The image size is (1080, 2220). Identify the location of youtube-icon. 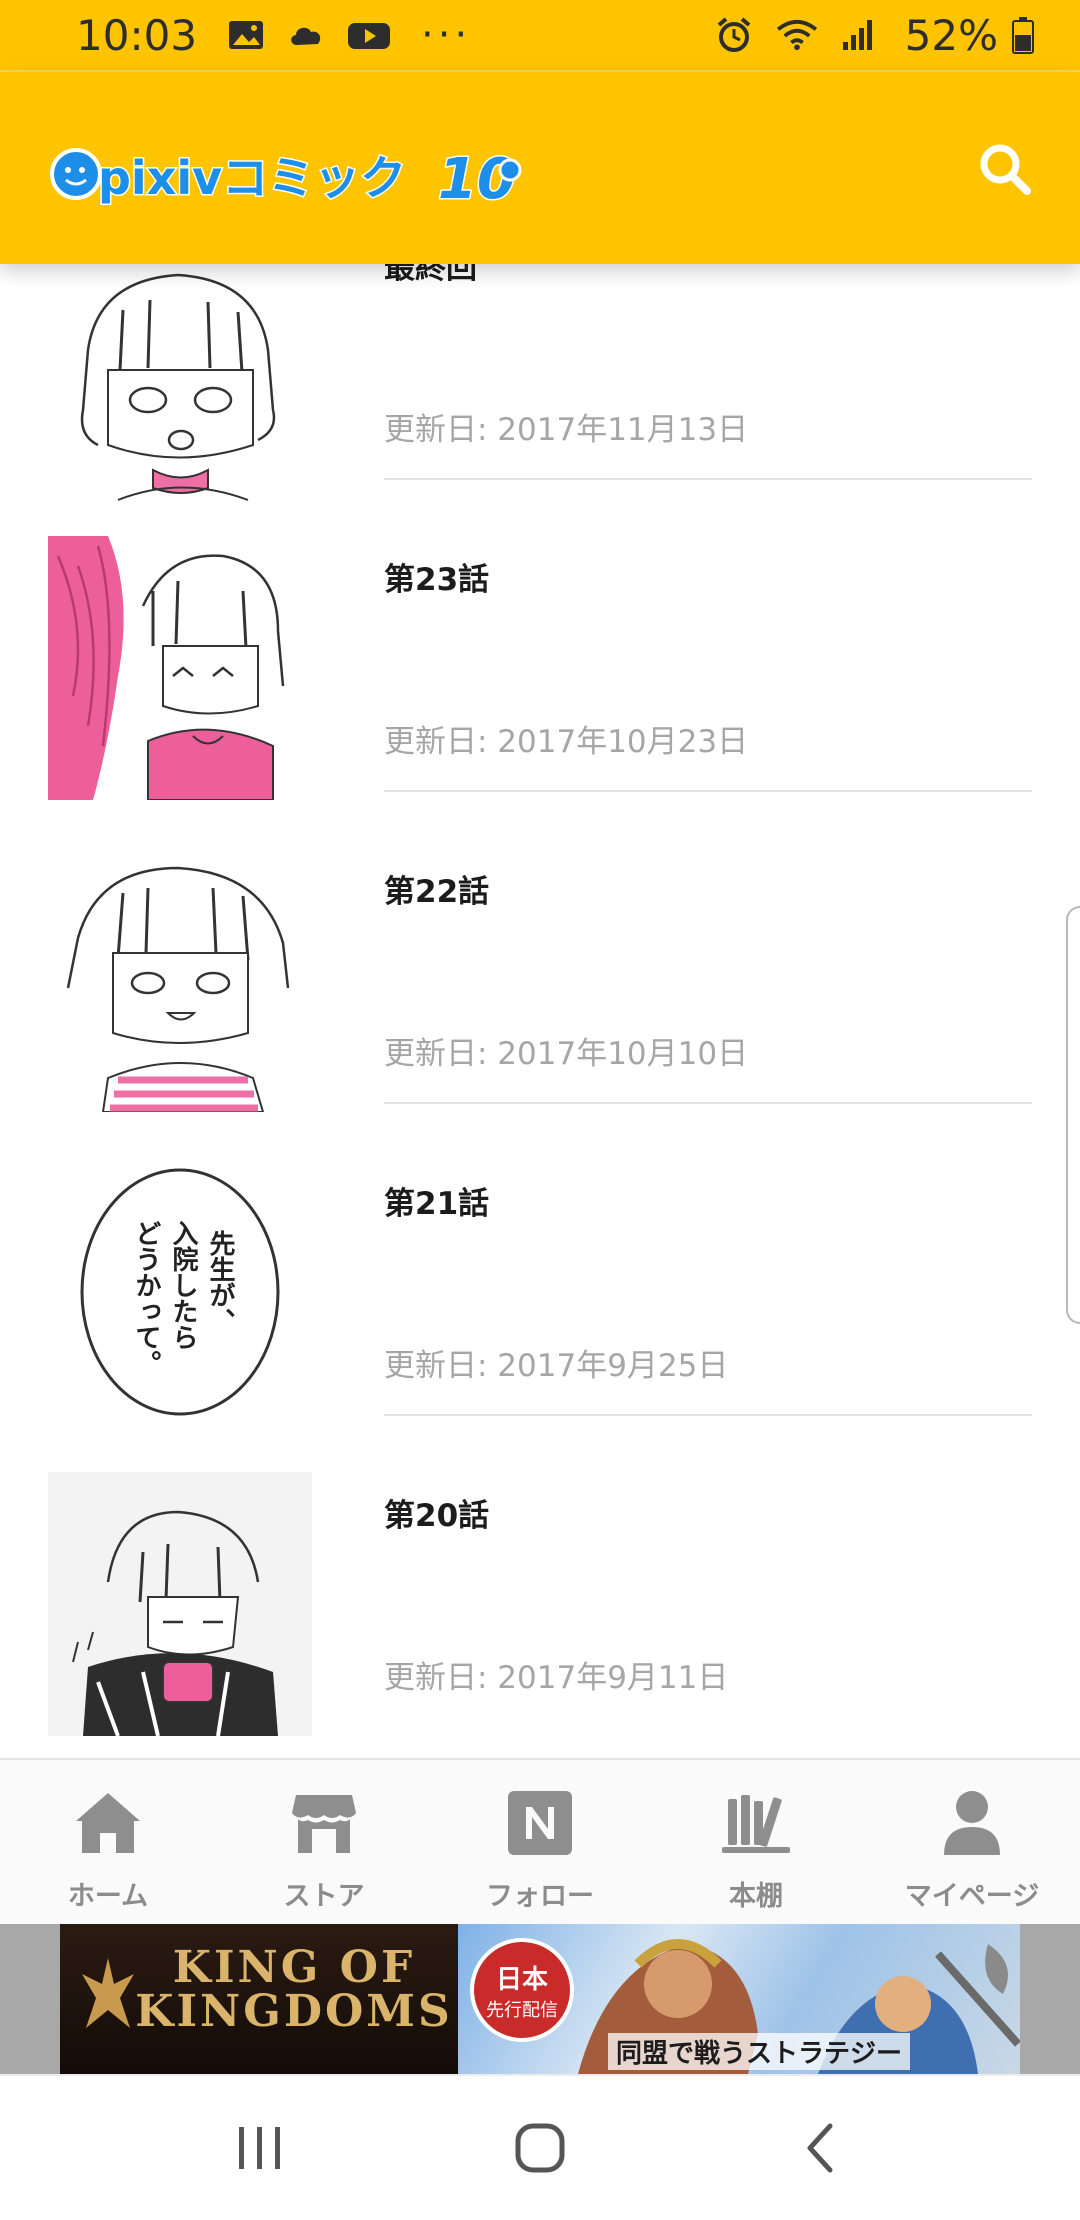
(369, 36).